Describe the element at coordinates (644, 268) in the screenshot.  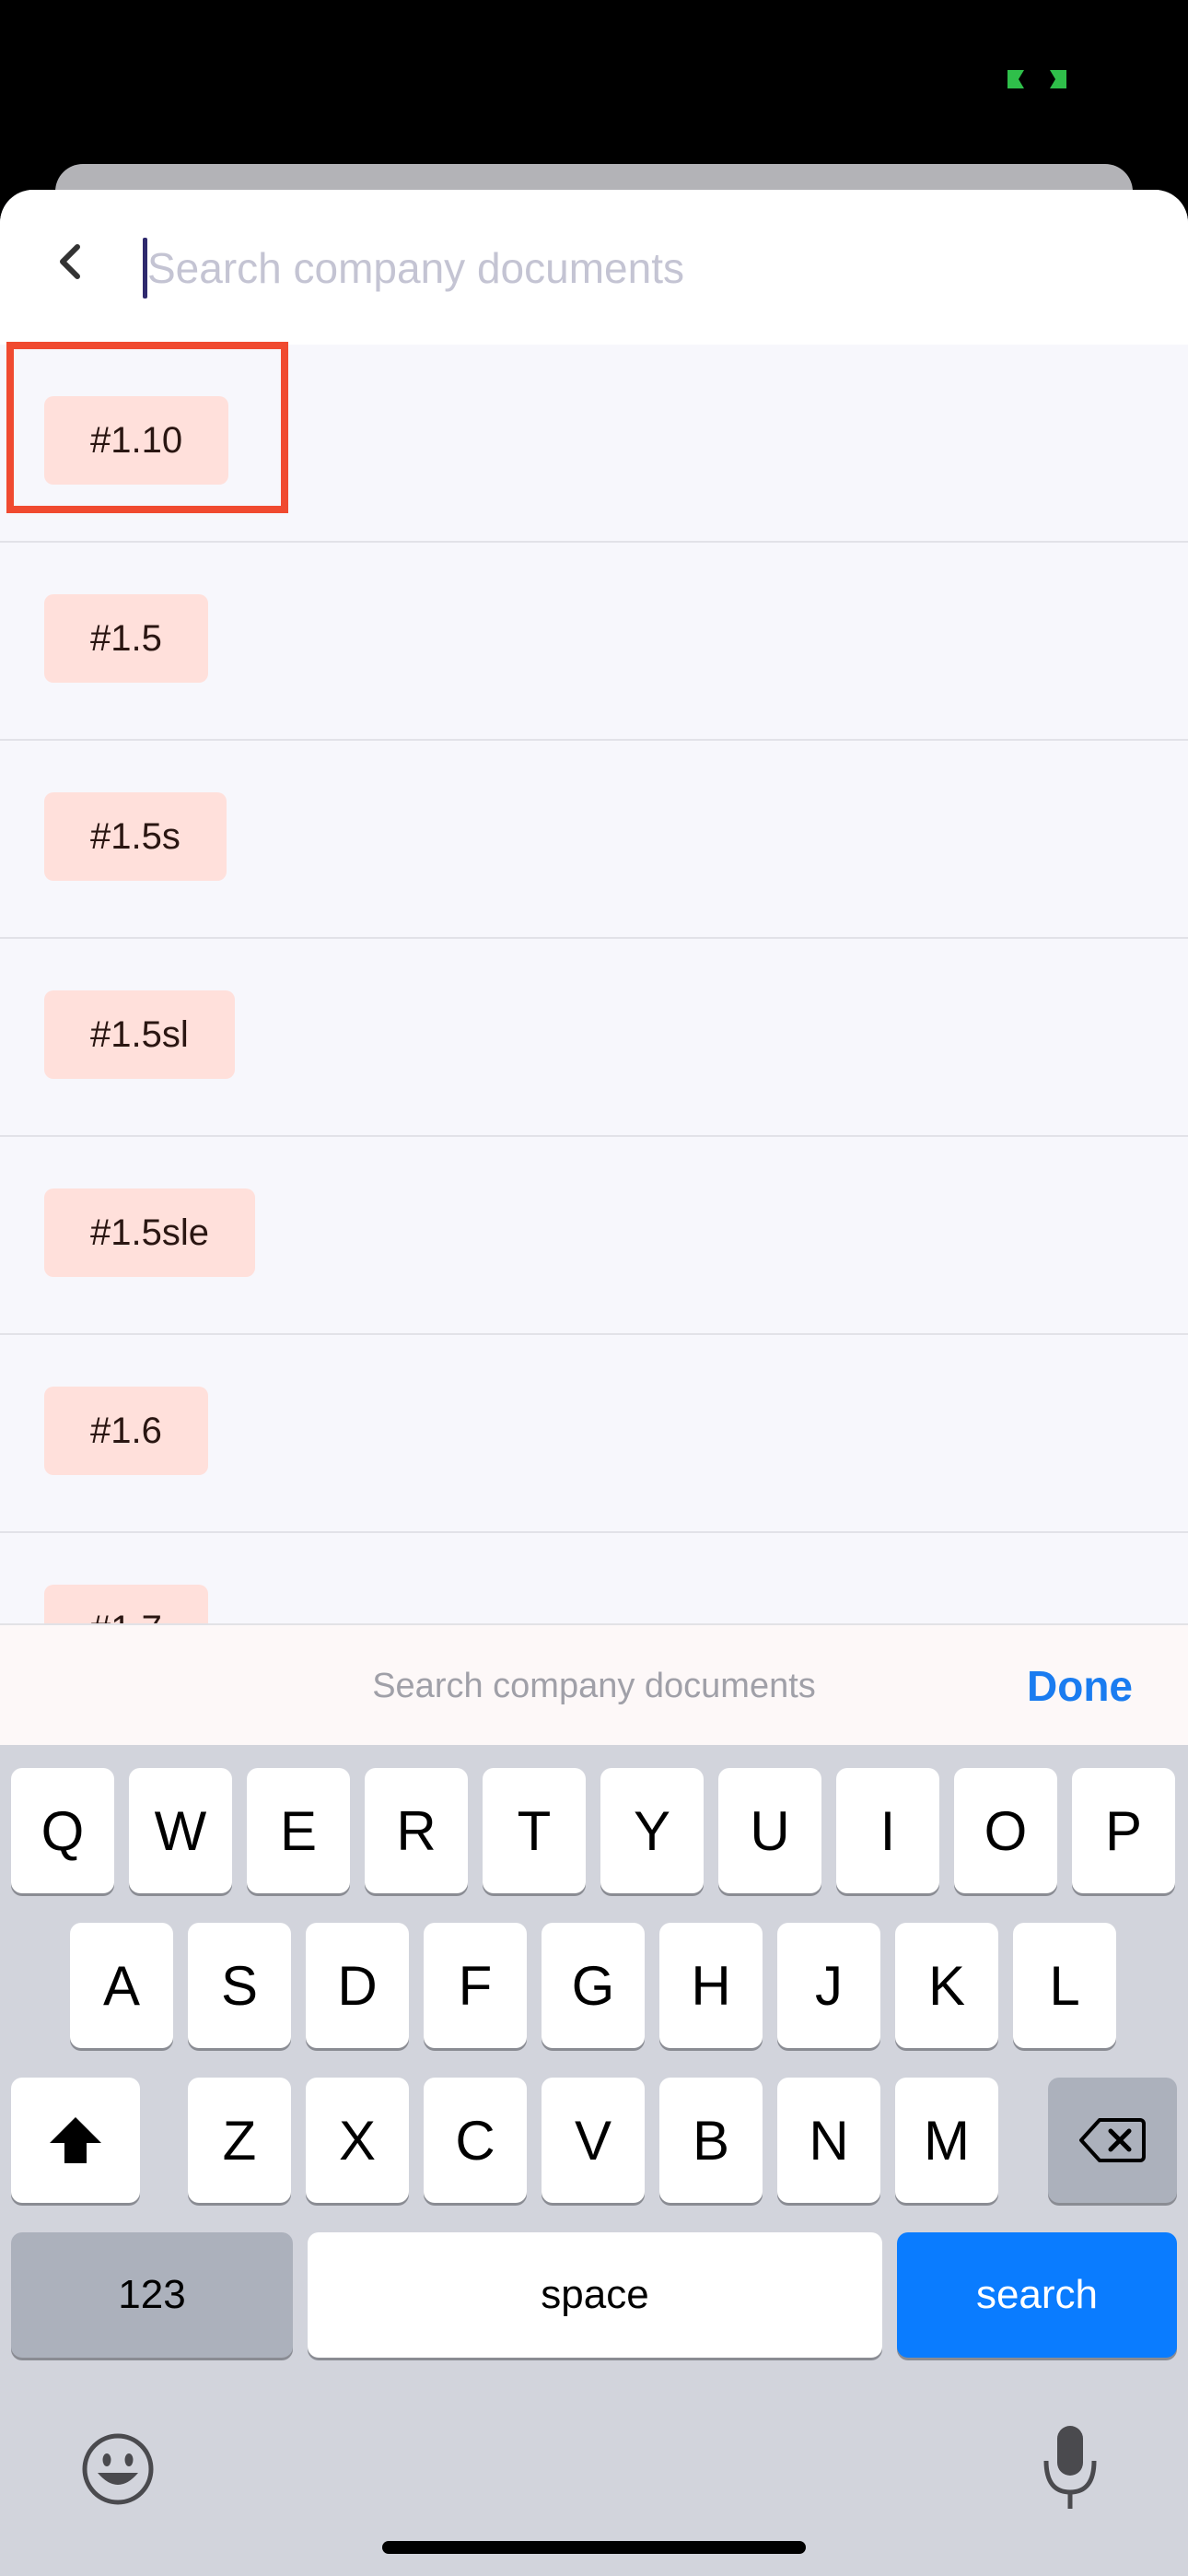
I see `search-input` at that location.